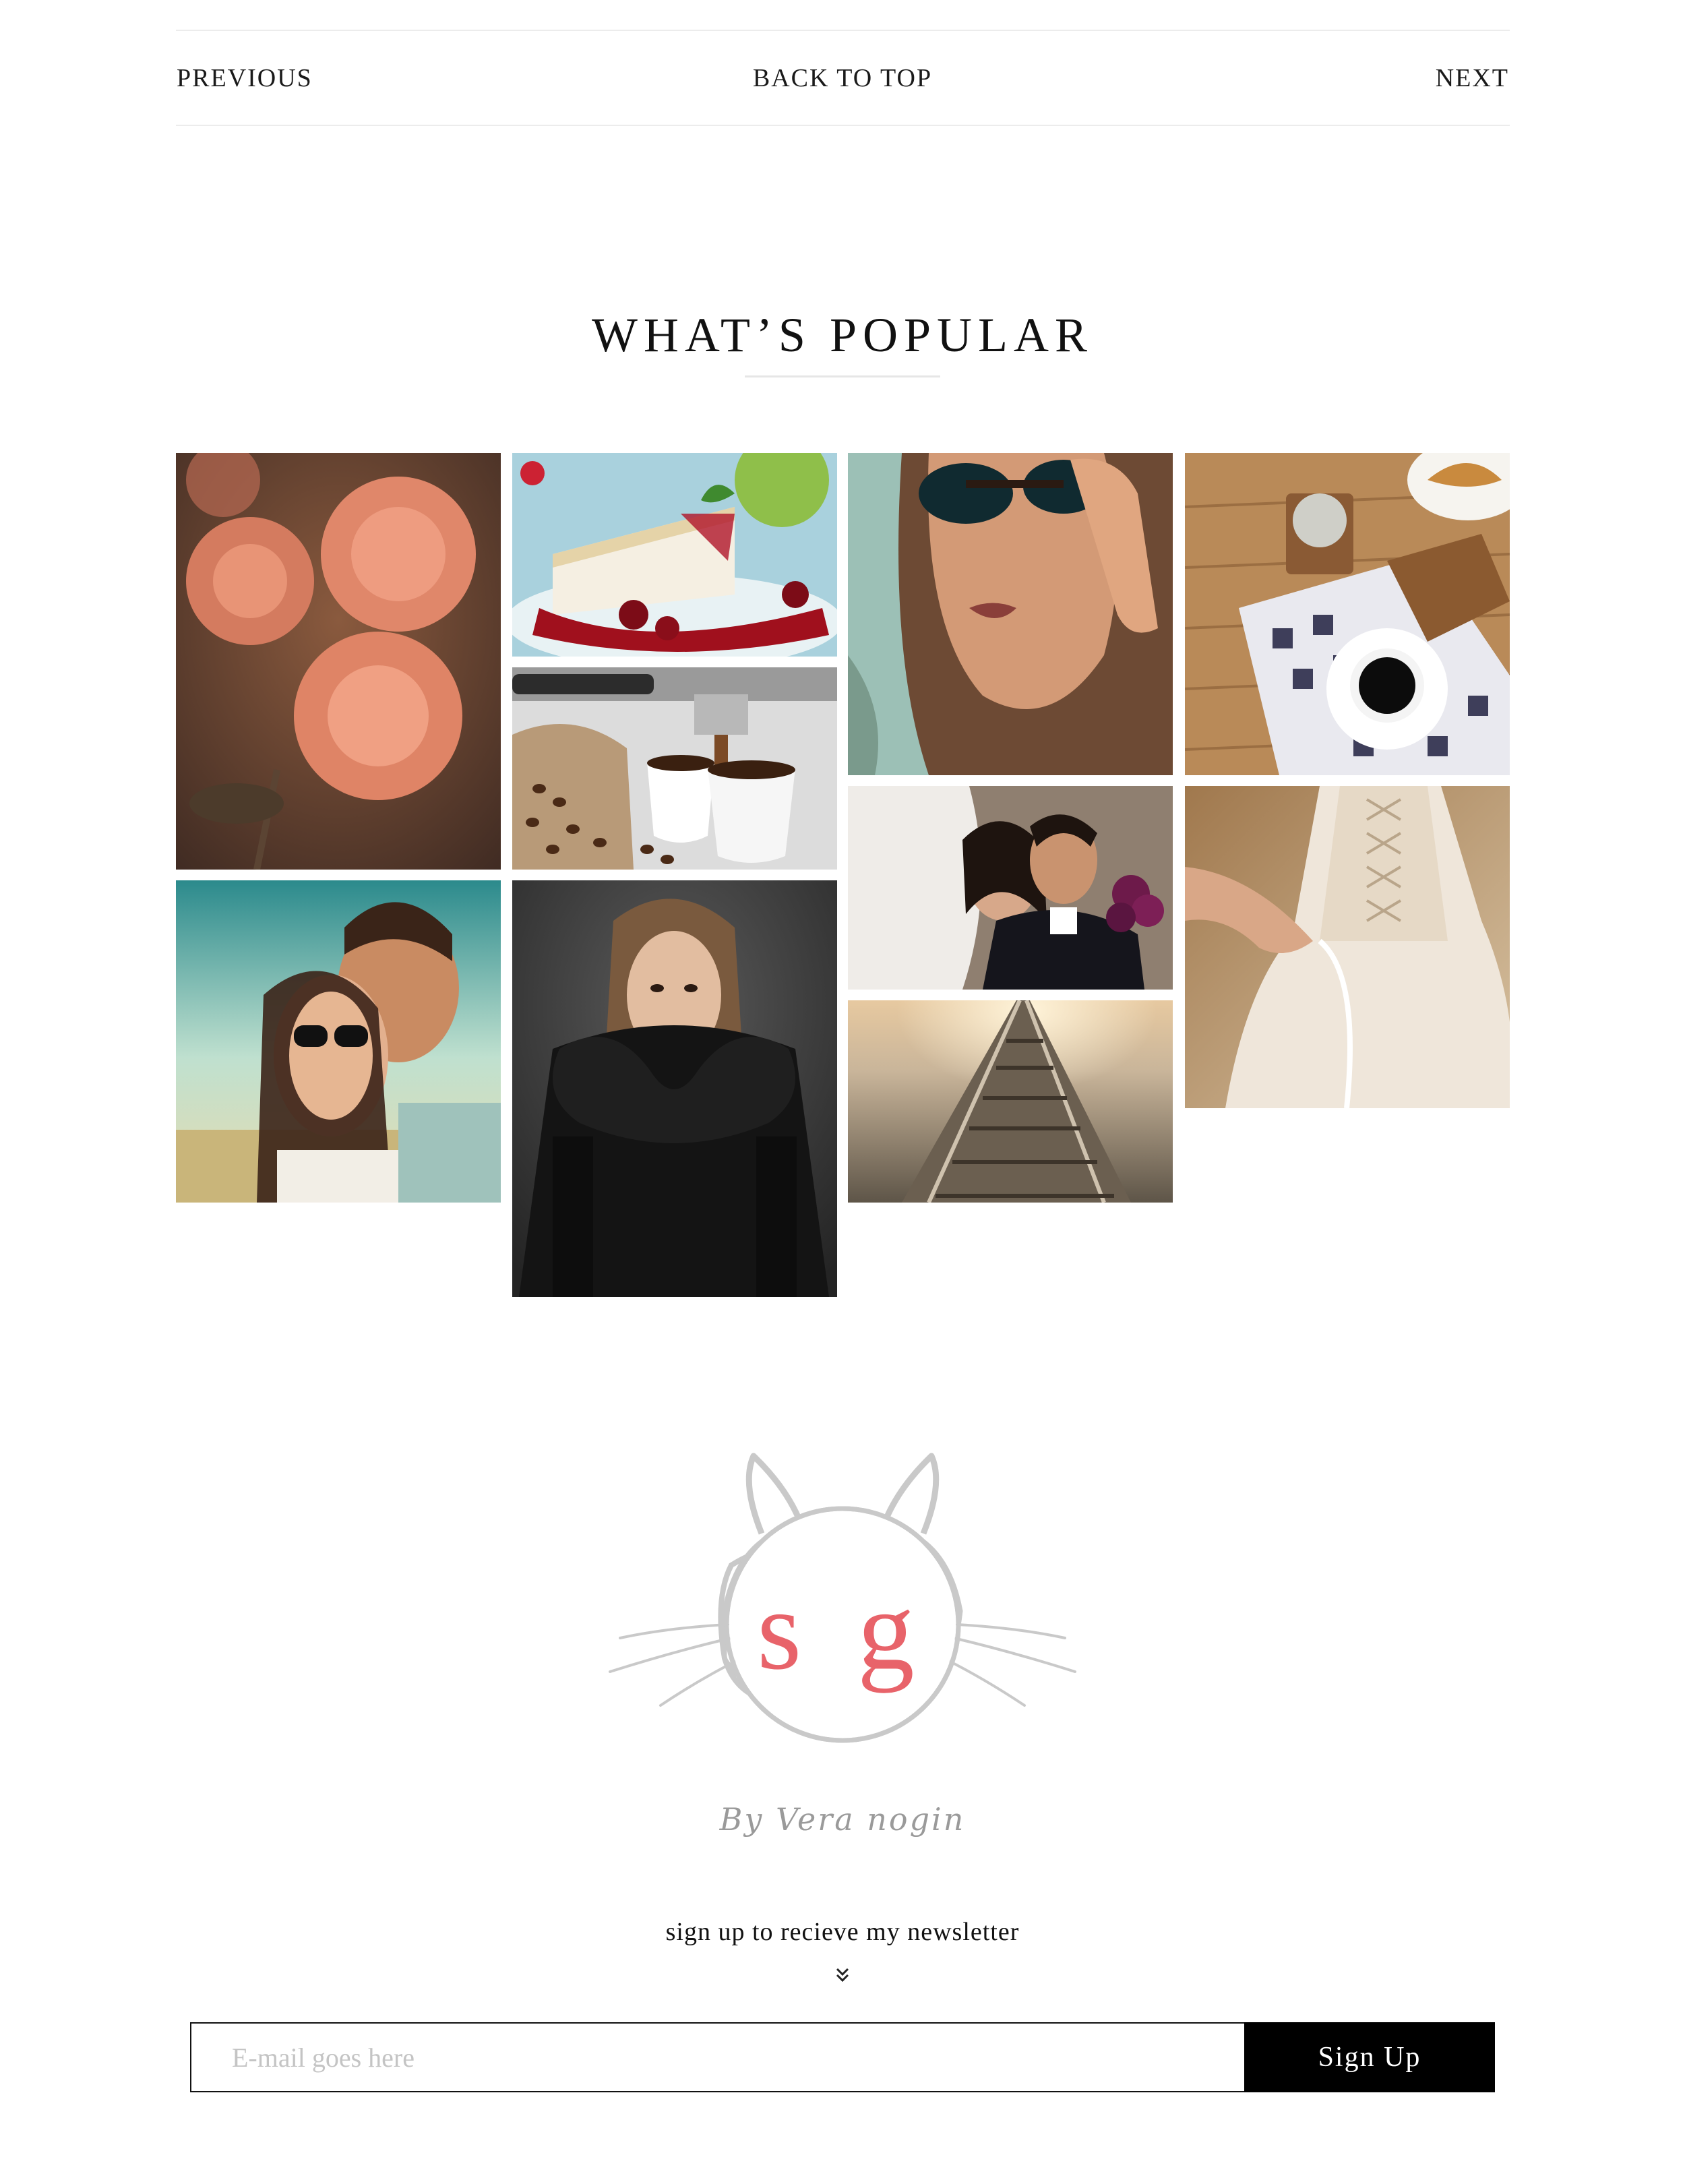  I want to click on popular-espresso, so click(674, 768).